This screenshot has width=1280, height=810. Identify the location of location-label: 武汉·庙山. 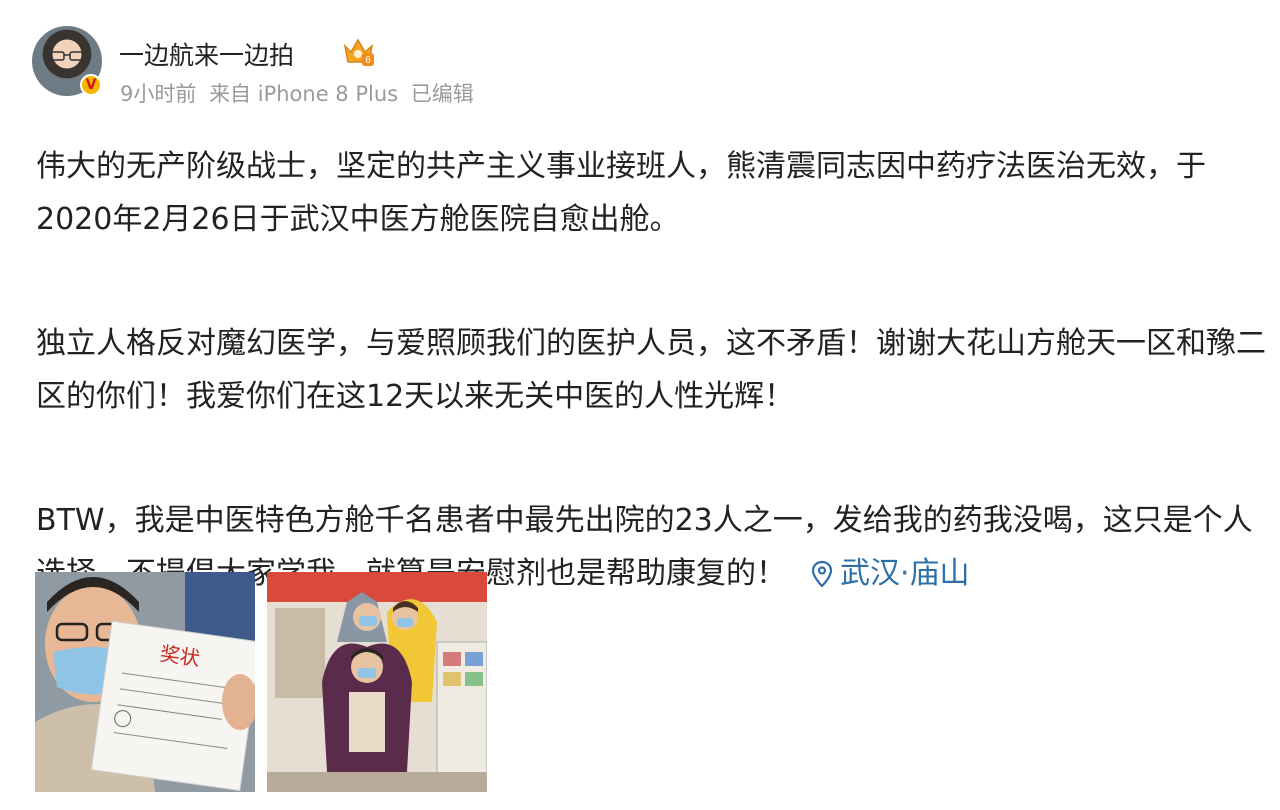
(905, 573).